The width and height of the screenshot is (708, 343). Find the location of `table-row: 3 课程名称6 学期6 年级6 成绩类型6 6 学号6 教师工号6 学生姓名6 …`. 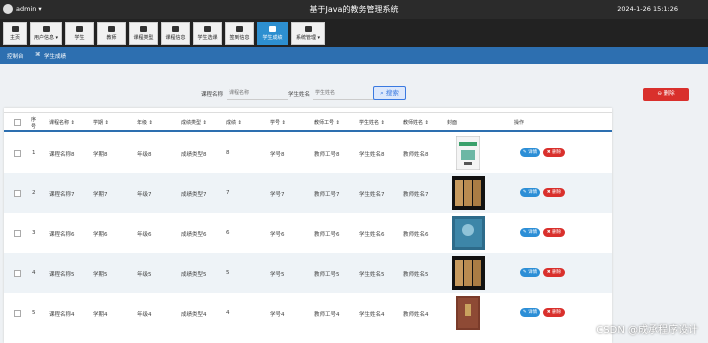

table-row: 3 课程名称6 学期6 年级6 成绩类型6 6 学号6 教师工号6 学生姓名6 … is located at coordinates (308, 233).